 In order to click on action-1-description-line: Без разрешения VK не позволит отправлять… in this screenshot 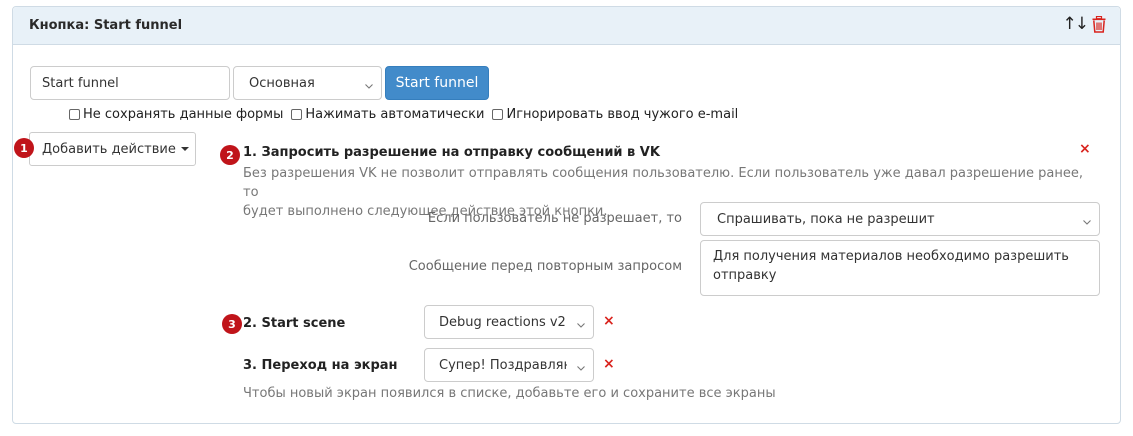, I will do `click(663, 183)`.